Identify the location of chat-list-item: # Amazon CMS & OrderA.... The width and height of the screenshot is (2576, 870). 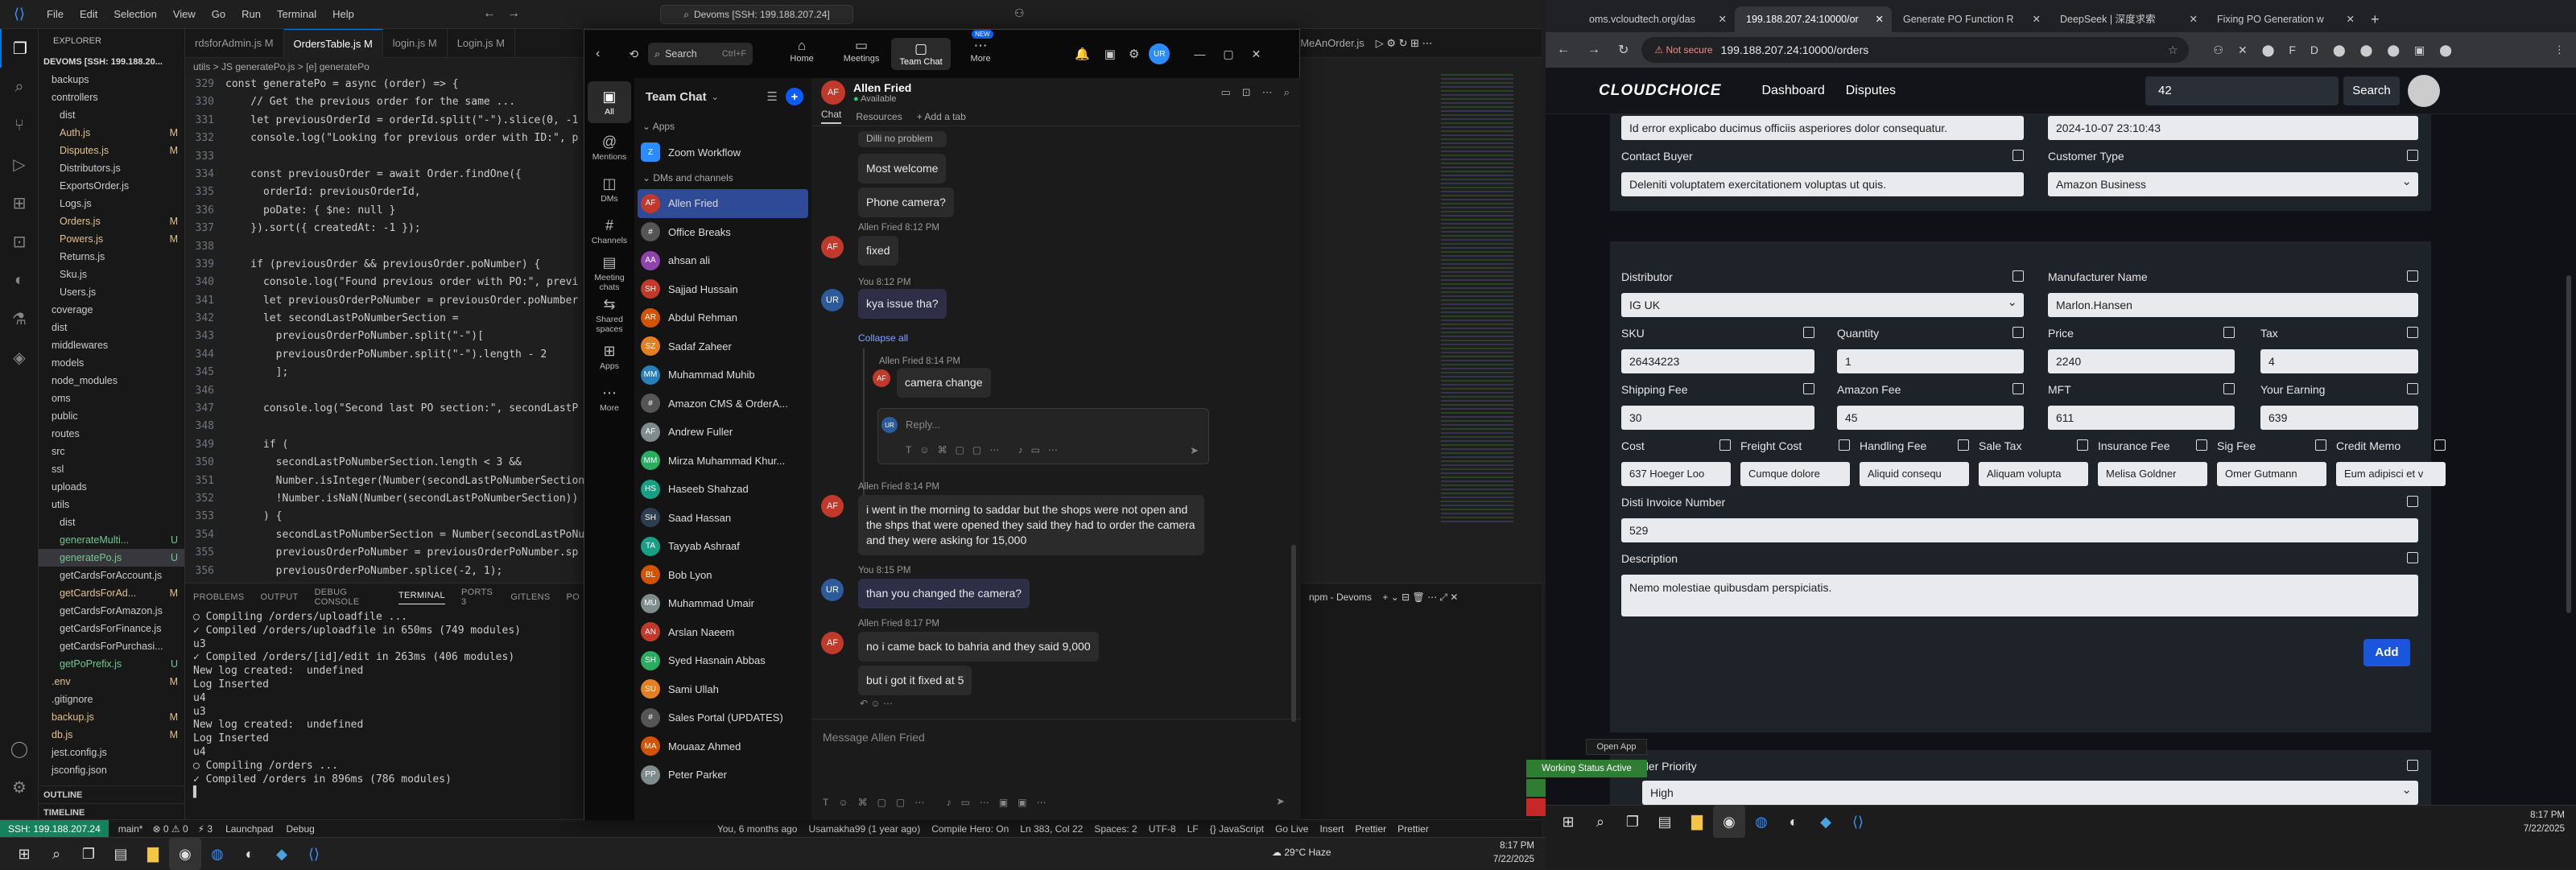
(722, 404).